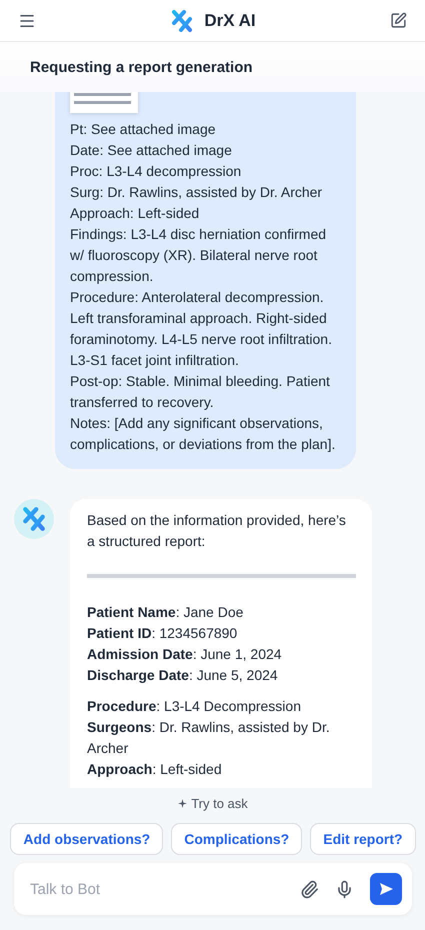 This screenshot has height=930, width=425. I want to click on report-field: Surgeons: Dr. Rawlins, assisted by Dr. Archer, so click(221, 738).